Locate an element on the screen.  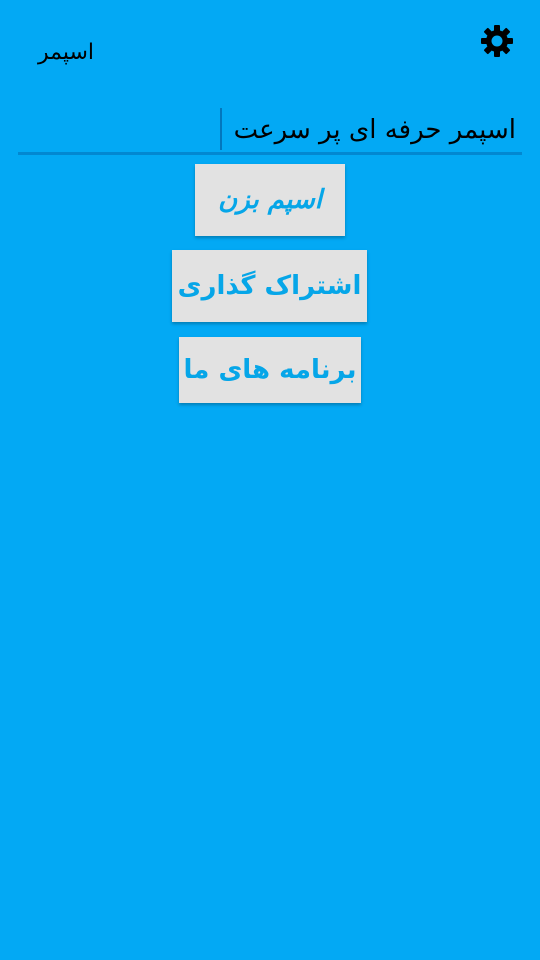
gear-icon is located at coordinates (497, 41).